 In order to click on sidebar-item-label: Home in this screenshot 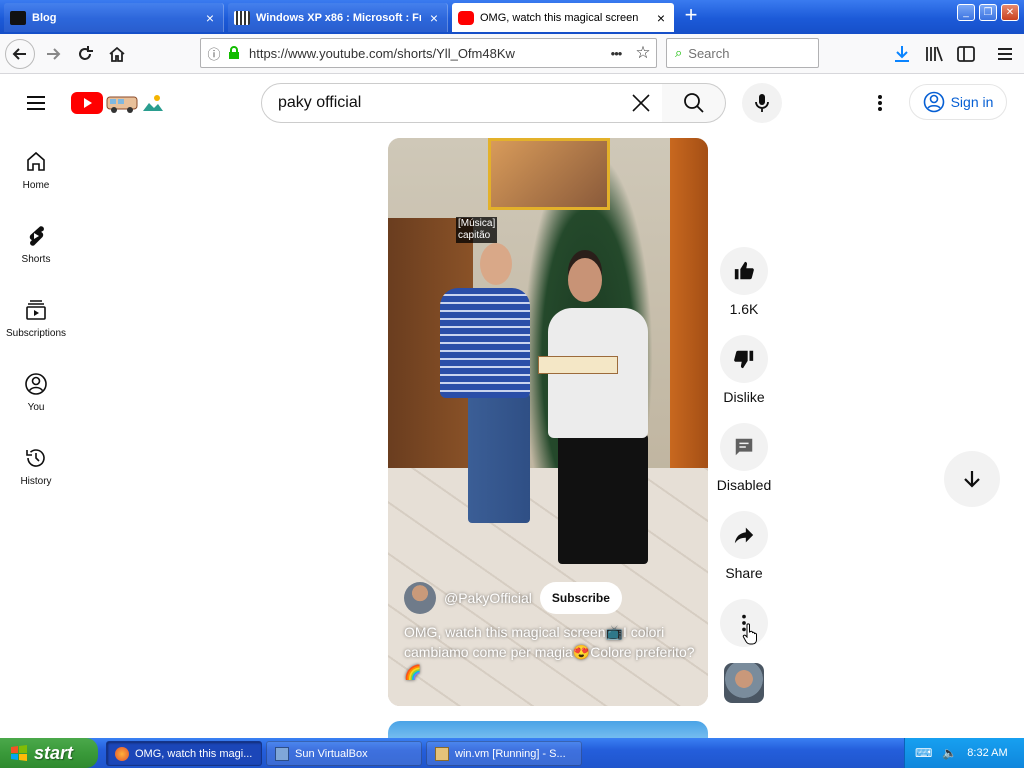, I will do `click(36, 185)`.